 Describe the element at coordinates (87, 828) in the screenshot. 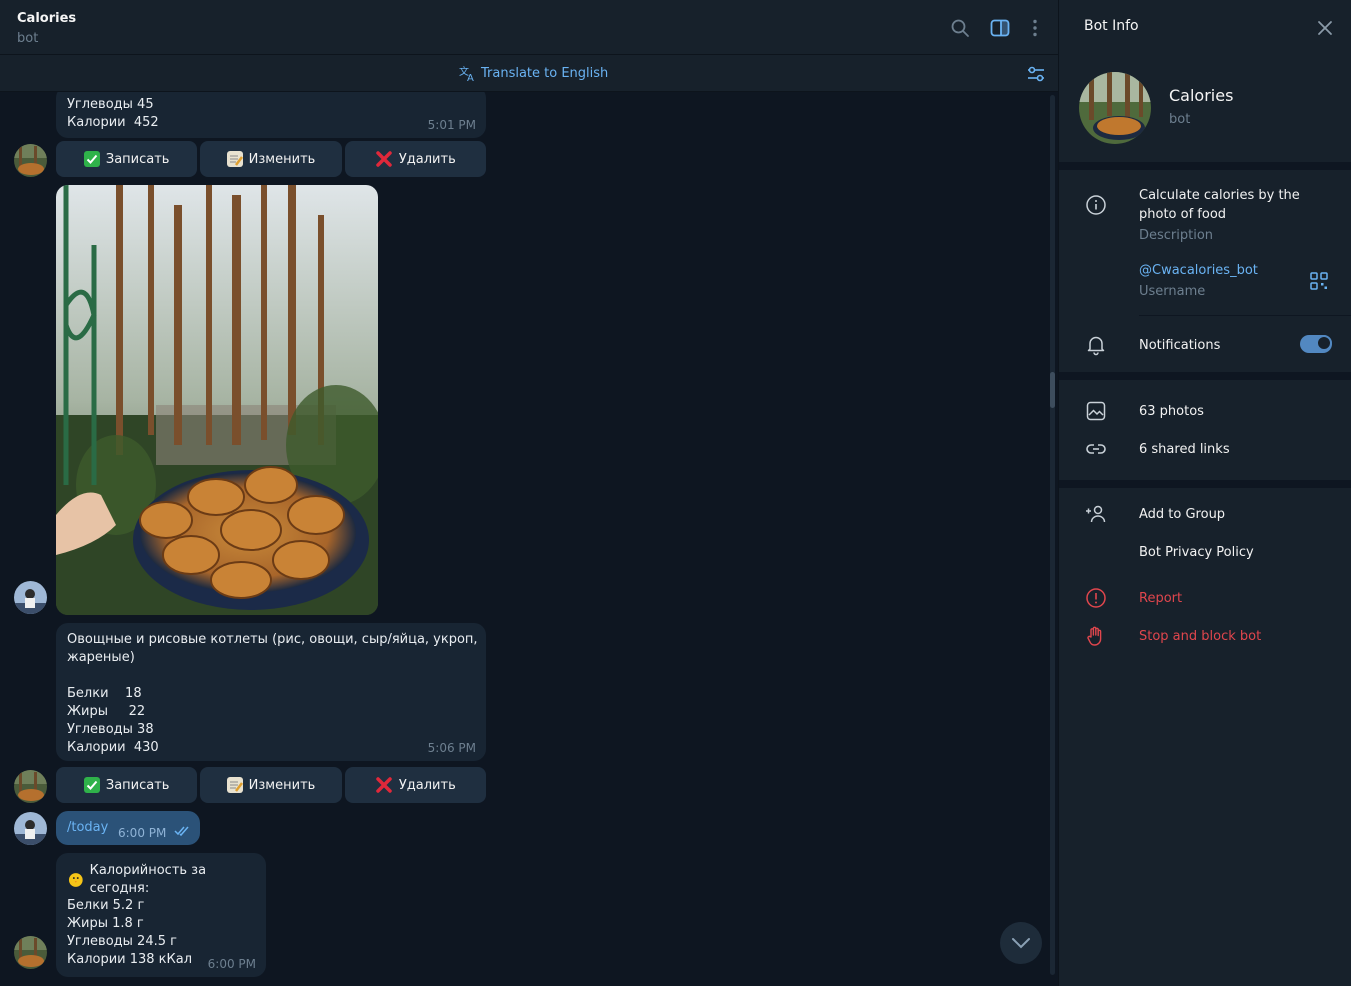

I see `command-link: /today` at that location.